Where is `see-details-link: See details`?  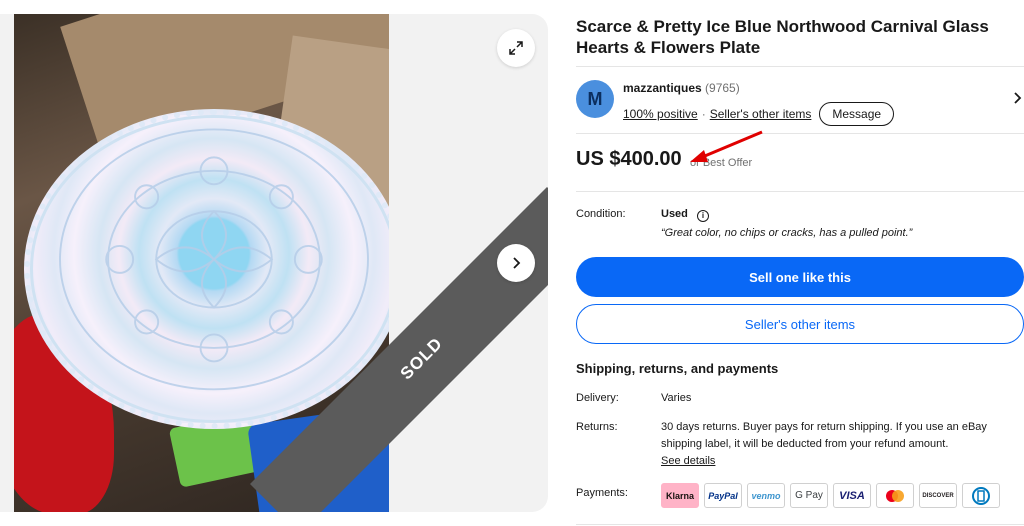
see-details-link: See details is located at coordinates (688, 461).